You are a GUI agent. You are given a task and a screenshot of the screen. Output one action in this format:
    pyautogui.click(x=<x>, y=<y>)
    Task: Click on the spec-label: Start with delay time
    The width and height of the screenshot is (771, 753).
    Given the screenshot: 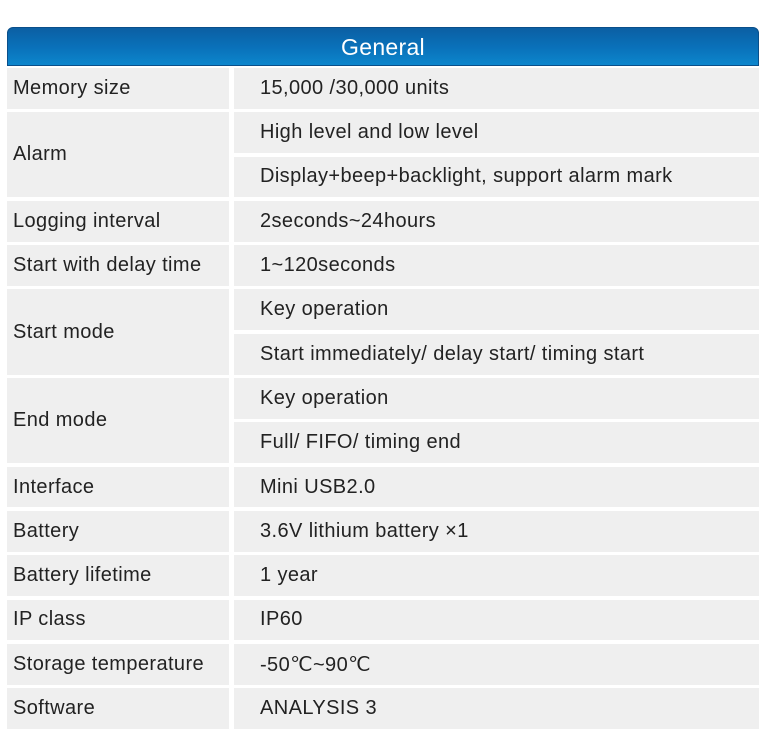 What is the action you would take?
    pyautogui.click(x=118, y=265)
    